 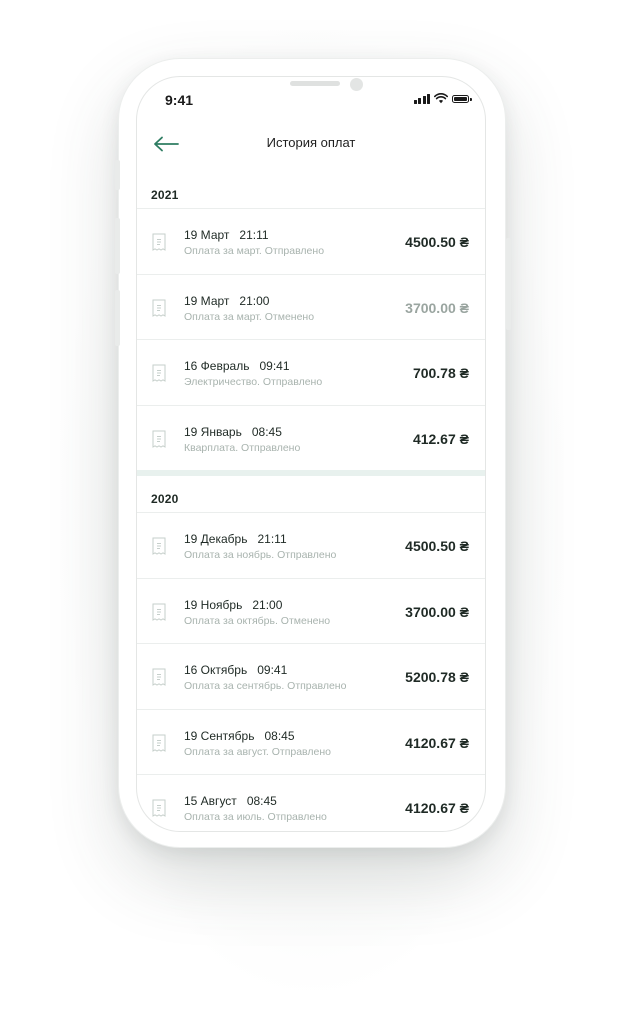 I want to click on payment-date-time: 19 Январь 08:45, so click(x=233, y=432).